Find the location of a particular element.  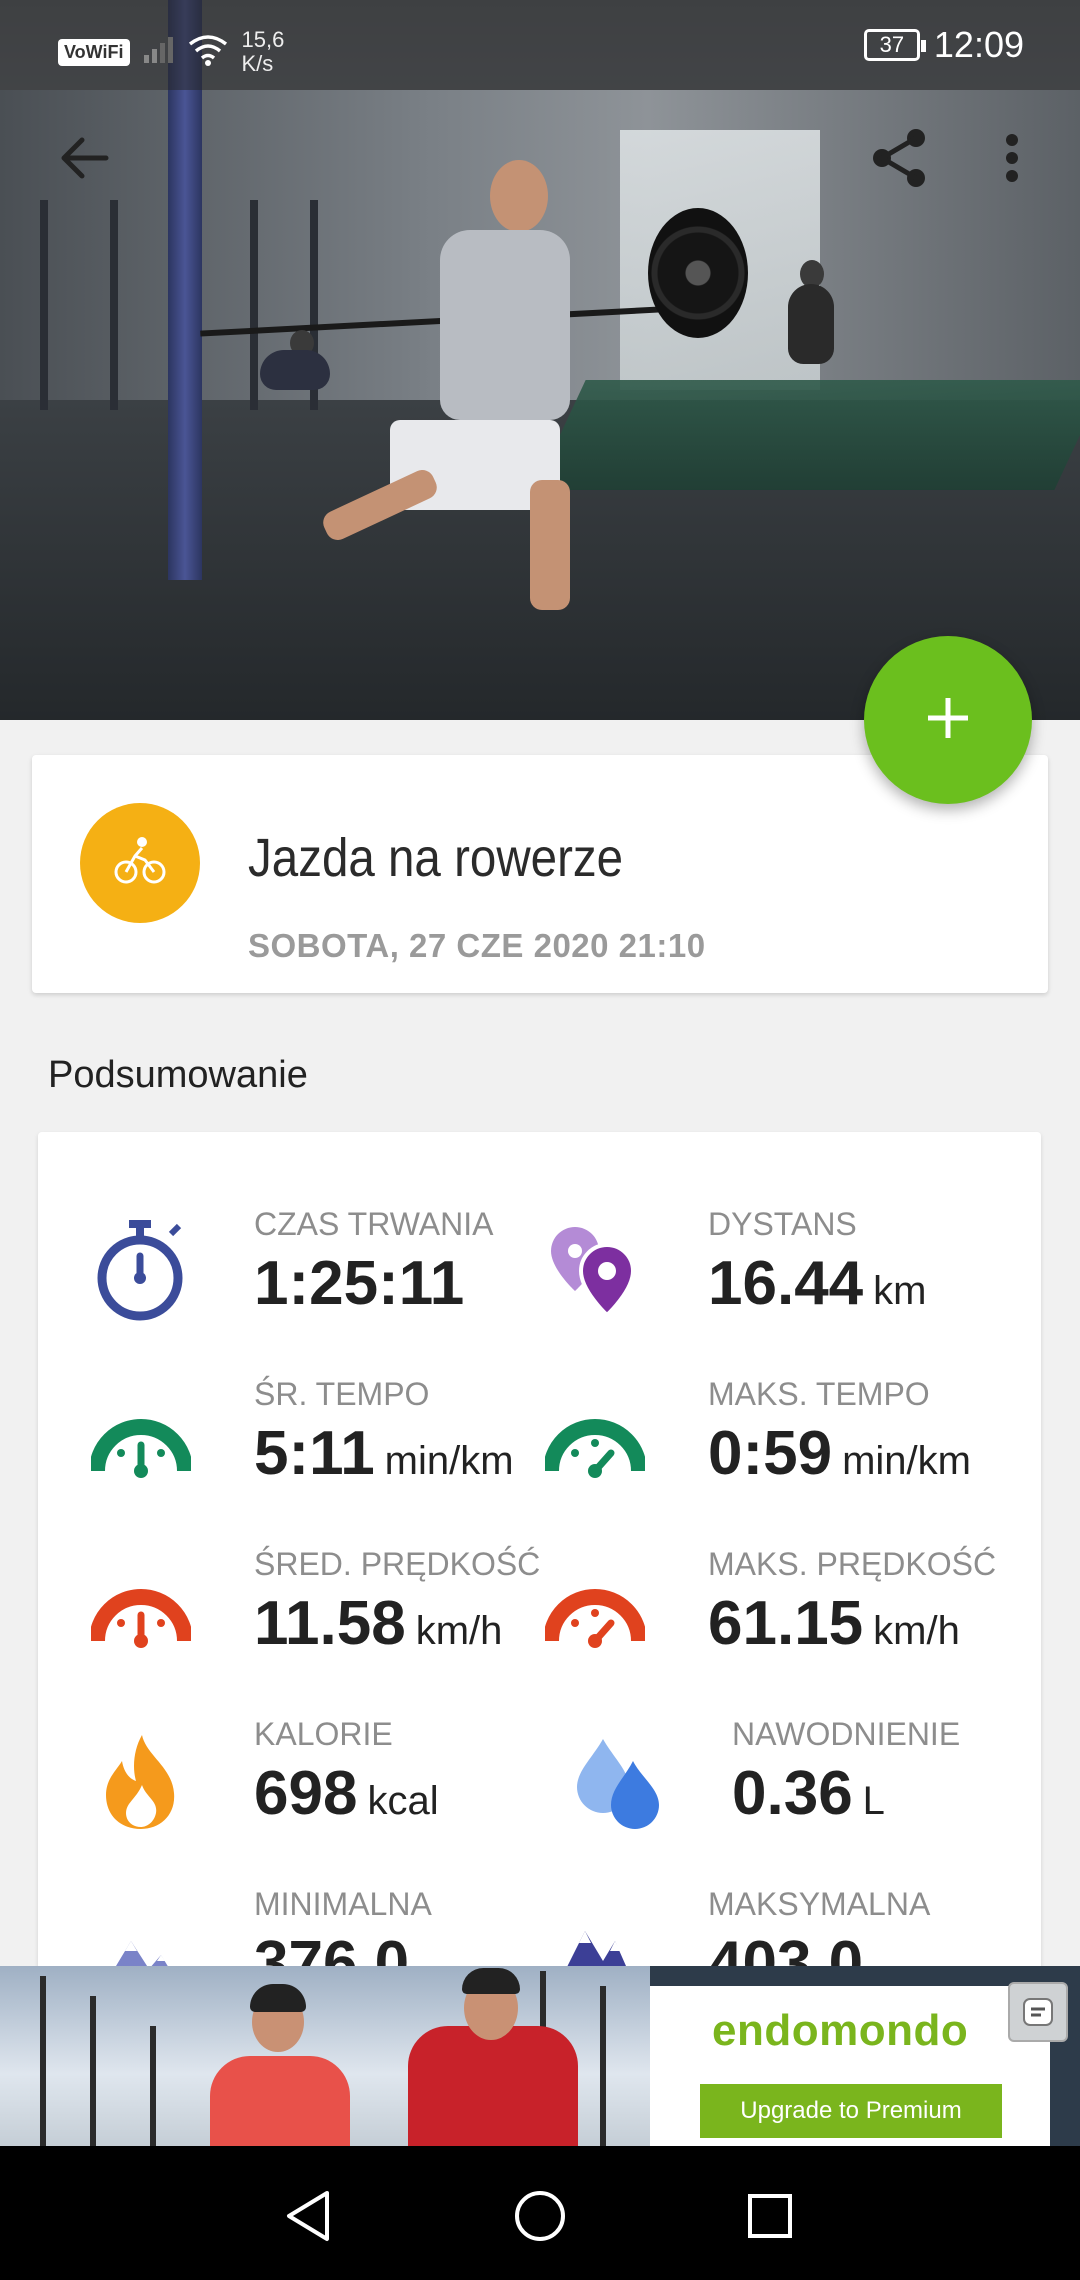

stat-value: 16.44 km is located at coordinates (817, 1283).